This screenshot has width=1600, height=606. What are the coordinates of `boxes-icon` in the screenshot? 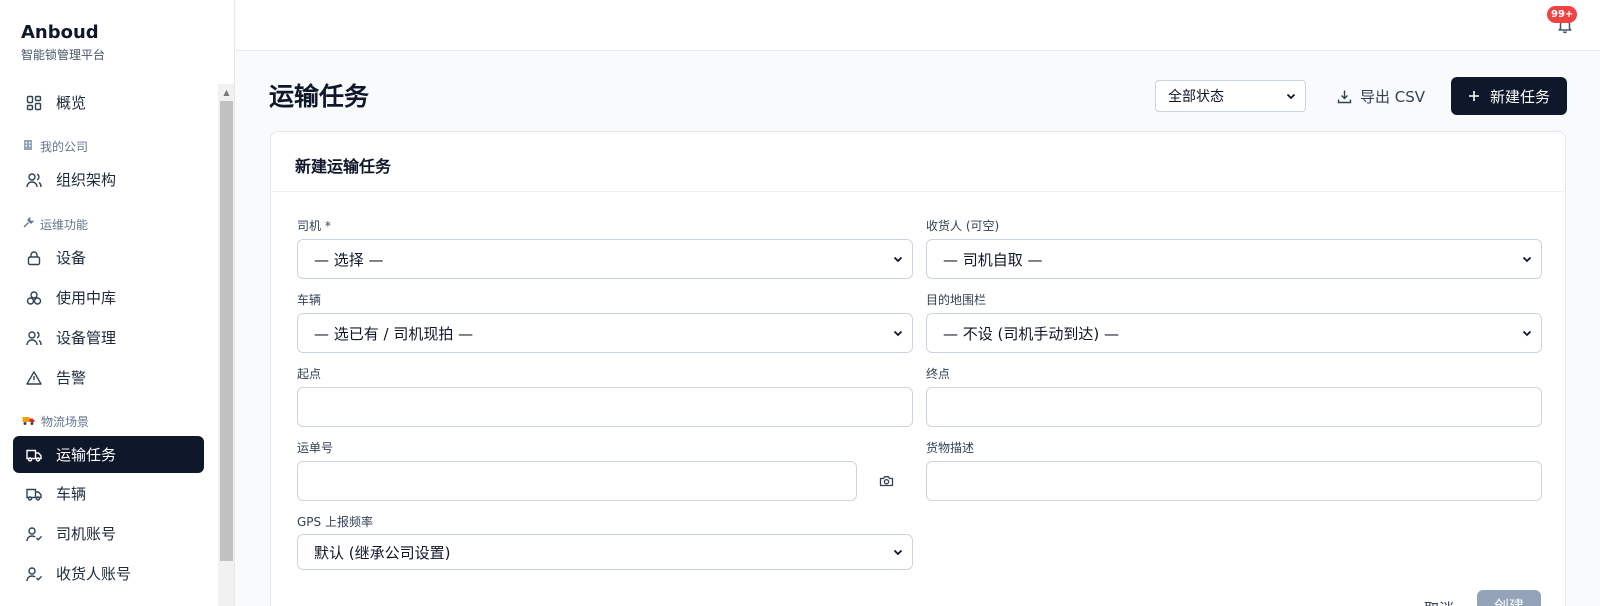 It's located at (34, 298).